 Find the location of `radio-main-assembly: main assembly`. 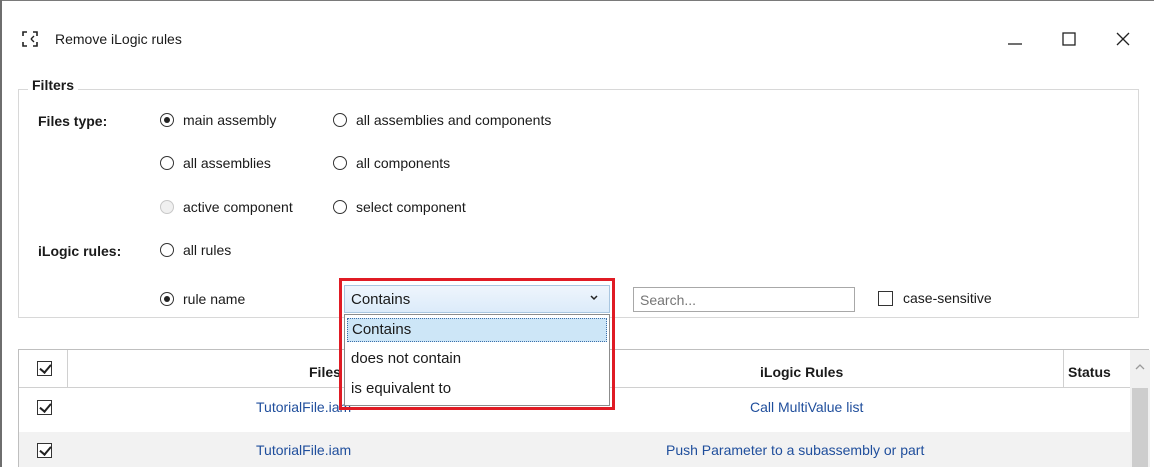

radio-main-assembly: main assembly is located at coordinates (218, 120).